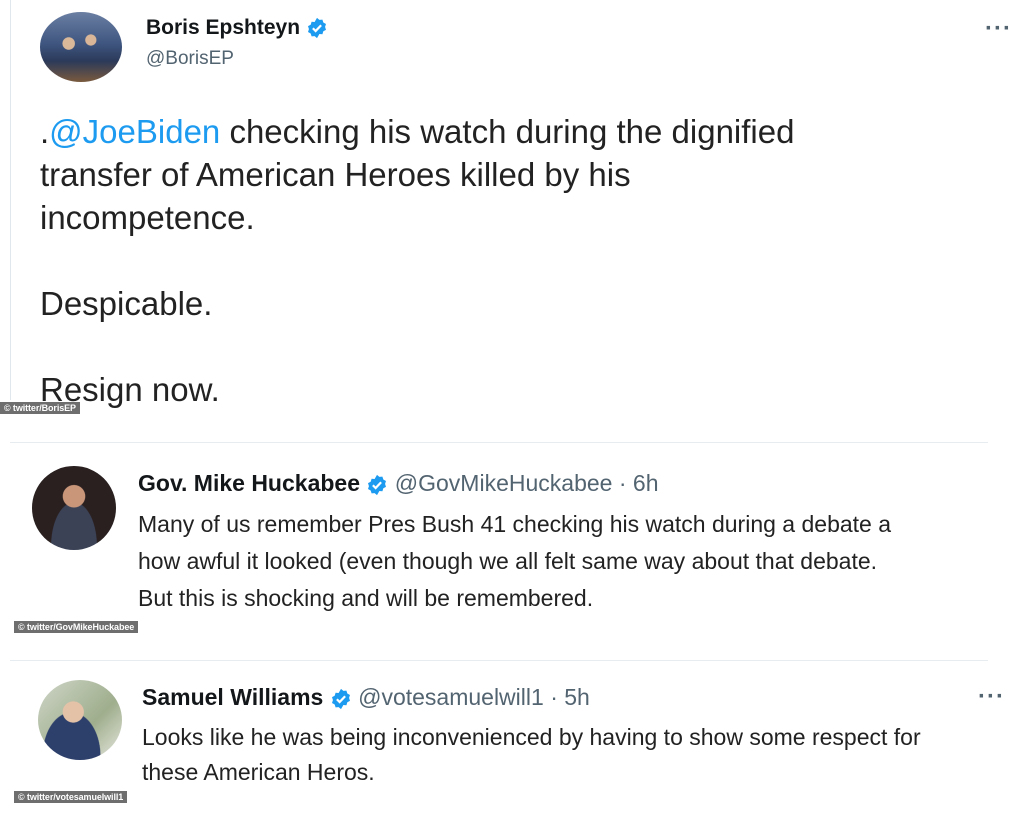 This screenshot has height=815, width=1031. What do you see at coordinates (76, 627) in the screenshot?
I see `image-credit: © twitter/GovMikeHuckabee` at bounding box center [76, 627].